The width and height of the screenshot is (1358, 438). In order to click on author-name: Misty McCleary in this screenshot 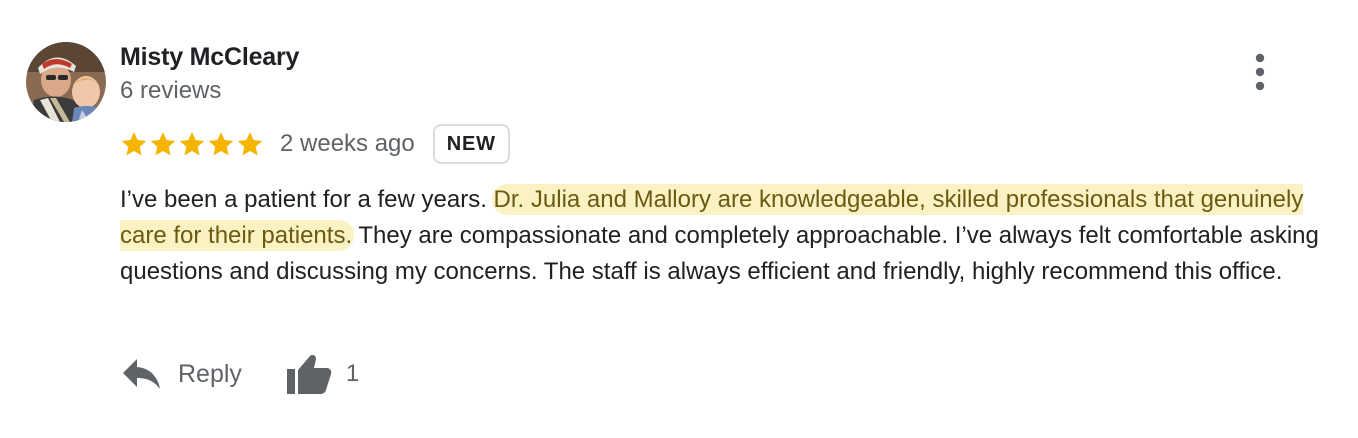, I will do `click(209, 57)`.